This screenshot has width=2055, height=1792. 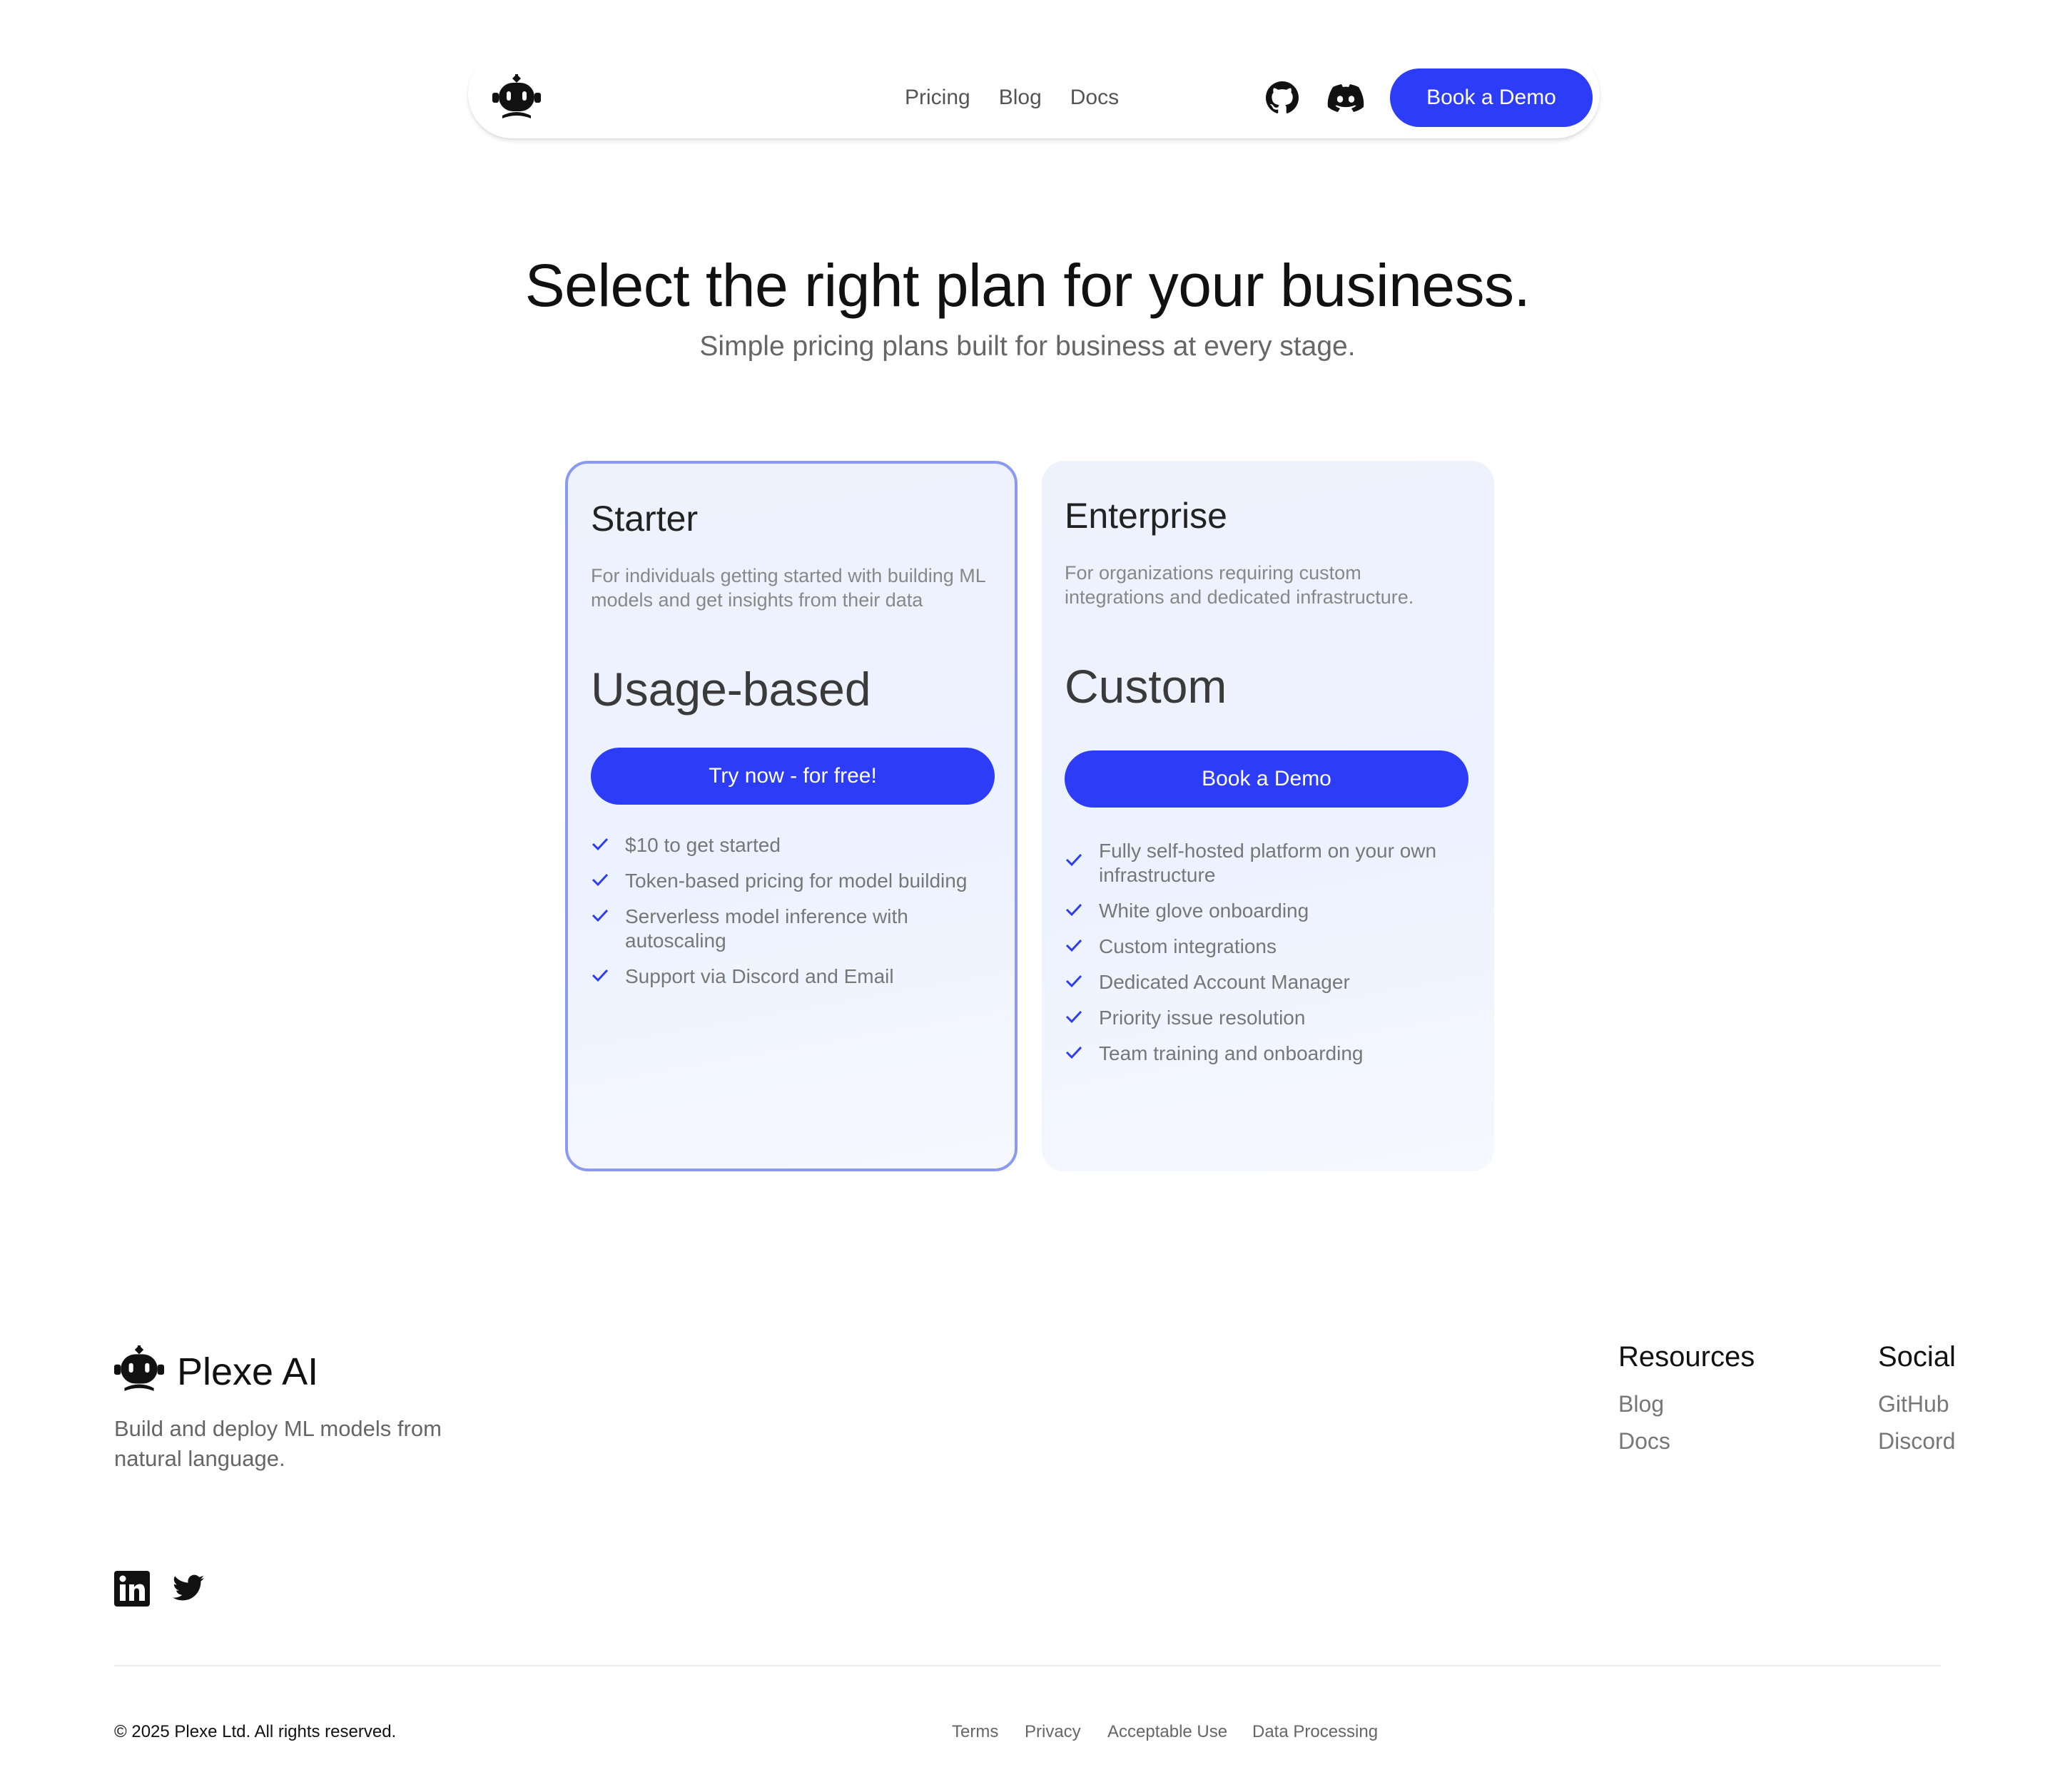 What do you see at coordinates (1917, 1357) in the screenshot?
I see `footer-social-title: Social` at bounding box center [1917, 1357].